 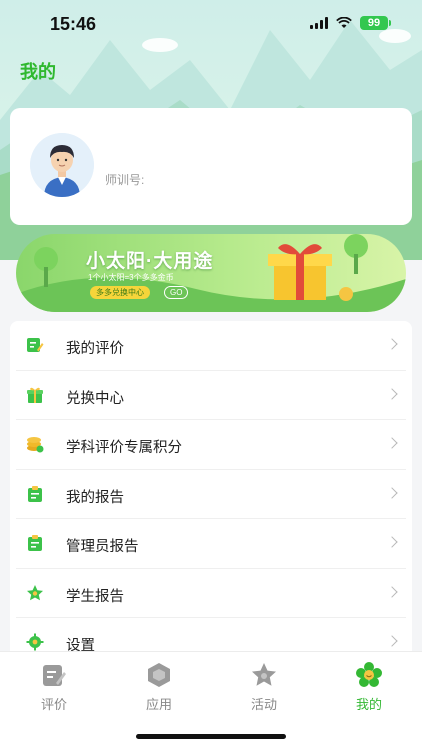 What do you see at coordinates (211, 544) in the screenshot?
I see `menu-item-admin-report: 管理员报告` at bounding box center [211, 544].